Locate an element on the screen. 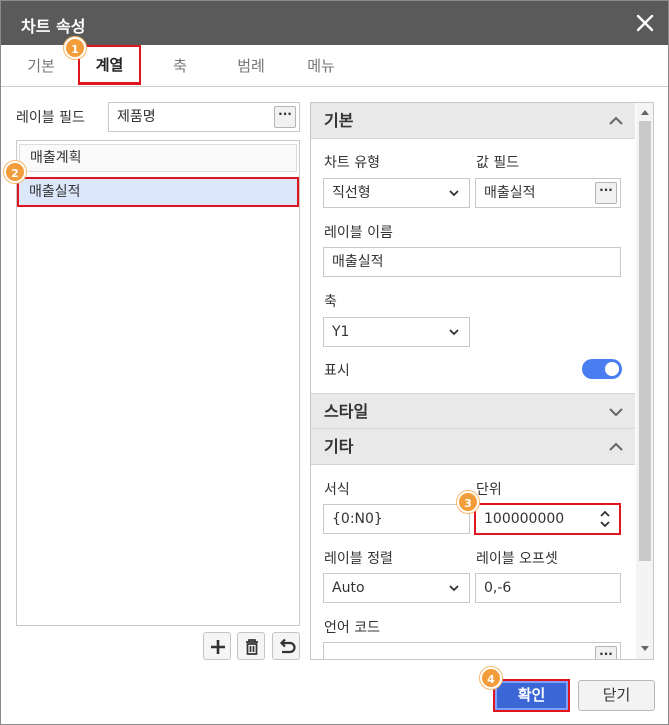 The height and width of the screenshot is (725, 669). label-align-label: 레이블 정렬 is located at coordinates (358, 559).